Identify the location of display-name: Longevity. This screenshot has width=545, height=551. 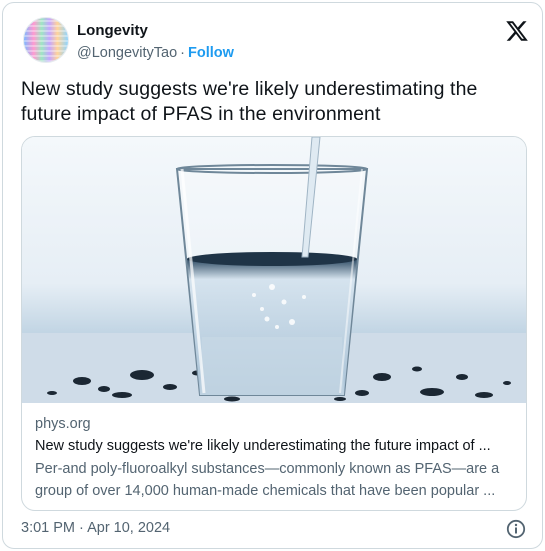
(155, 31).